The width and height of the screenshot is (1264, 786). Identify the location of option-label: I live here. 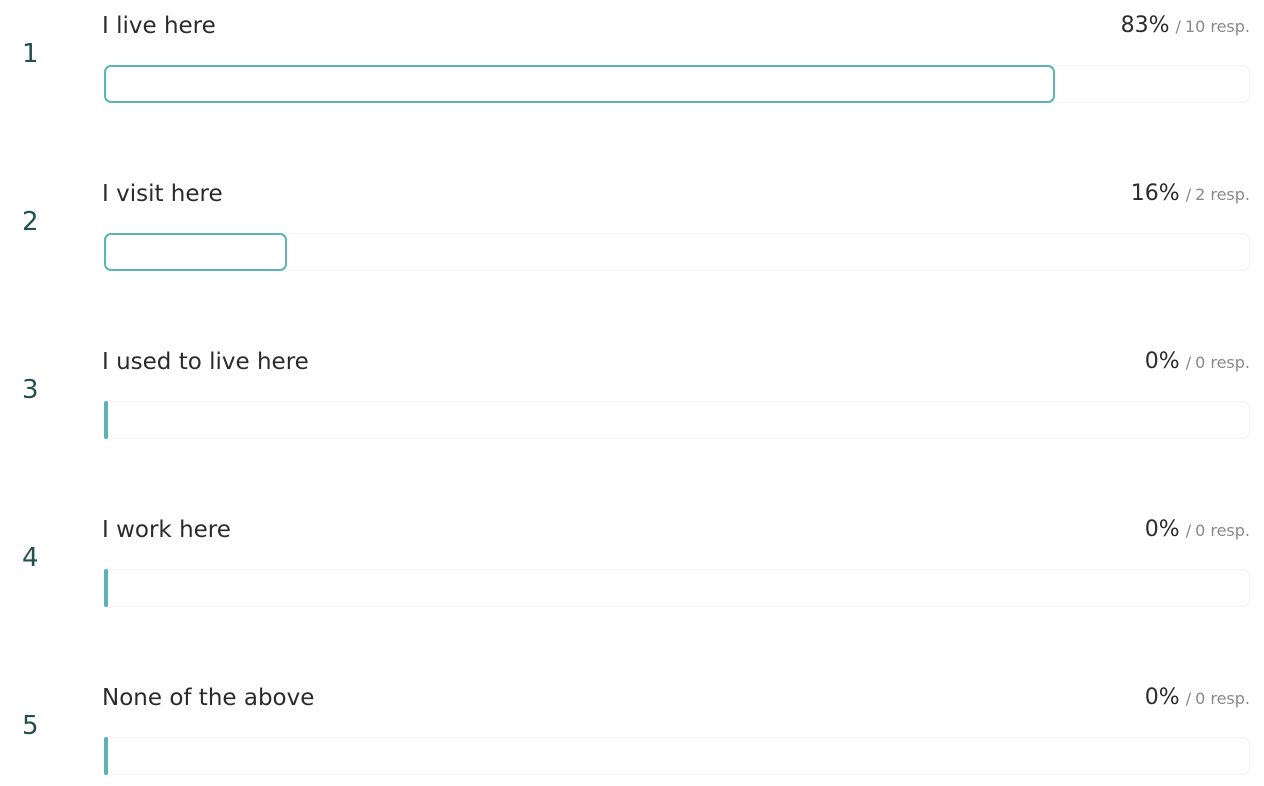
(159, 26).